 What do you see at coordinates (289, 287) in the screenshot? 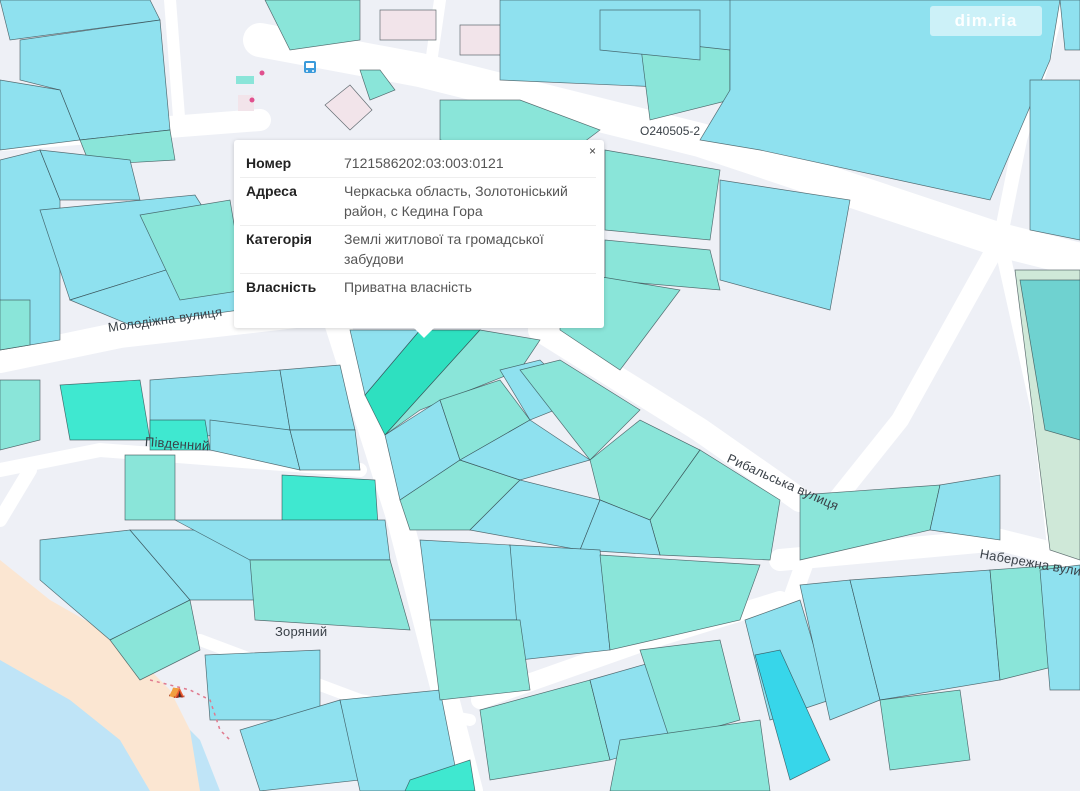
I see `info-label: Власність` at bounding box center [289, 287].